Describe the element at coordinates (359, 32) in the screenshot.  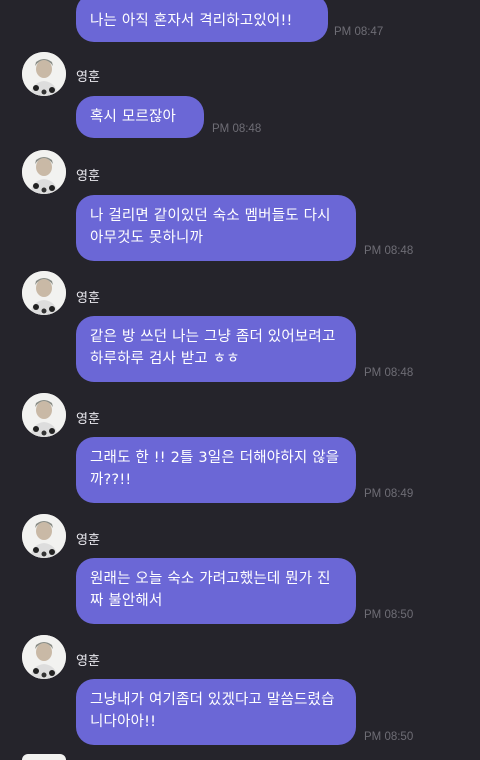
I see `message-time: PM 08:47` at that location.